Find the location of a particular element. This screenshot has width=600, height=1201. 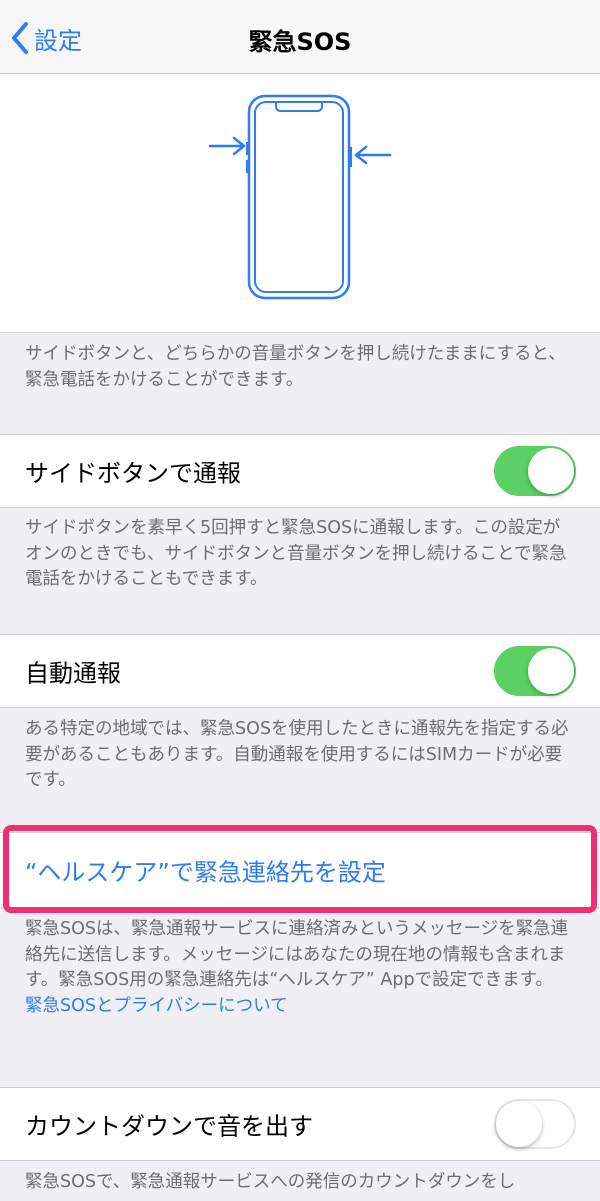

call-with-side-button-toggle is located at coordinates (535, 471).